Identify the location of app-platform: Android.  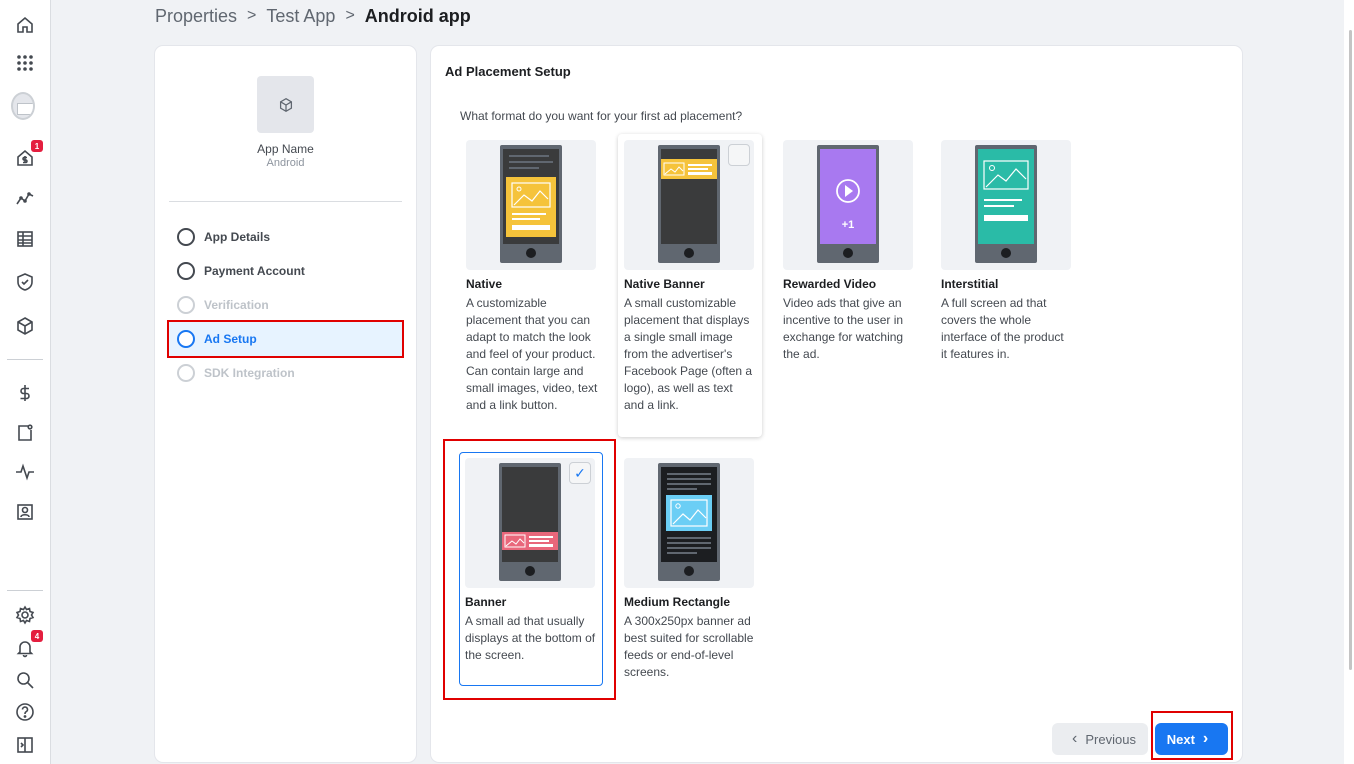
(285, 163).